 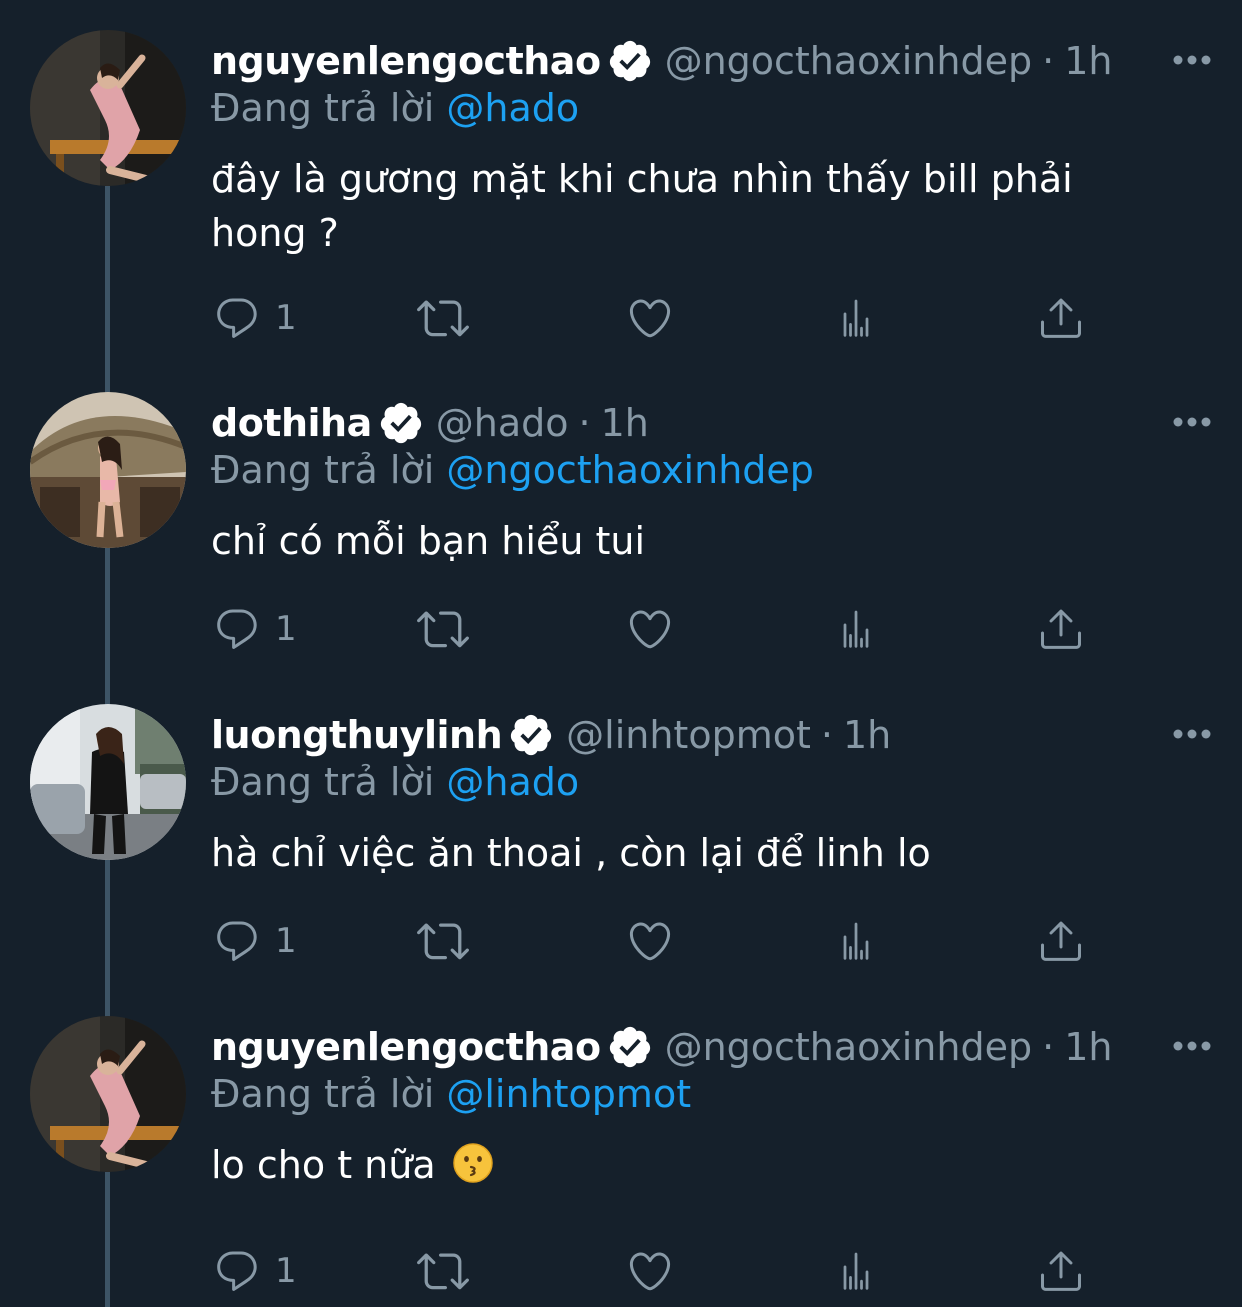 I want to click on replying-to: Đang trả lời @linhtopmot, so click(x=451, y=1094).